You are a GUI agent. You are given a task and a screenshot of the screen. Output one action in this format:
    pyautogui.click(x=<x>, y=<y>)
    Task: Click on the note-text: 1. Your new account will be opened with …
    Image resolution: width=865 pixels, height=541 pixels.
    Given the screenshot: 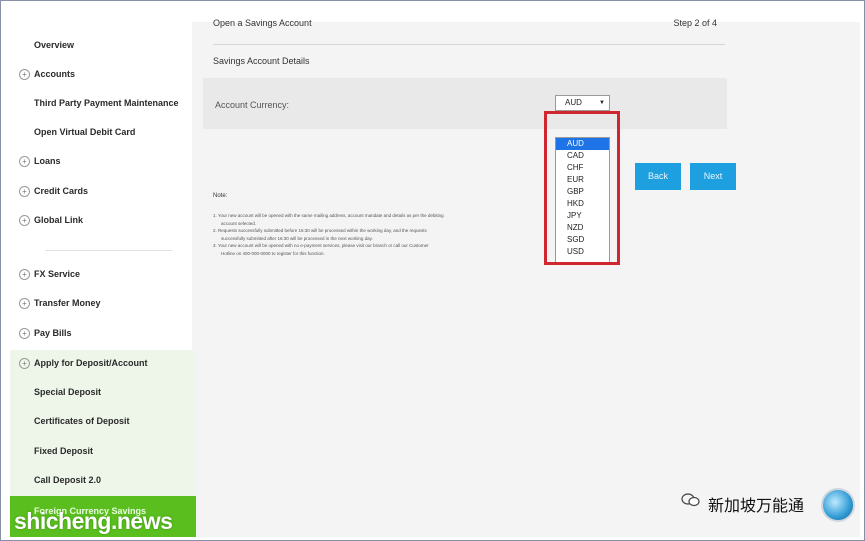 What is the action you would take?
    pyautogui.click(x=378, y=234)
    